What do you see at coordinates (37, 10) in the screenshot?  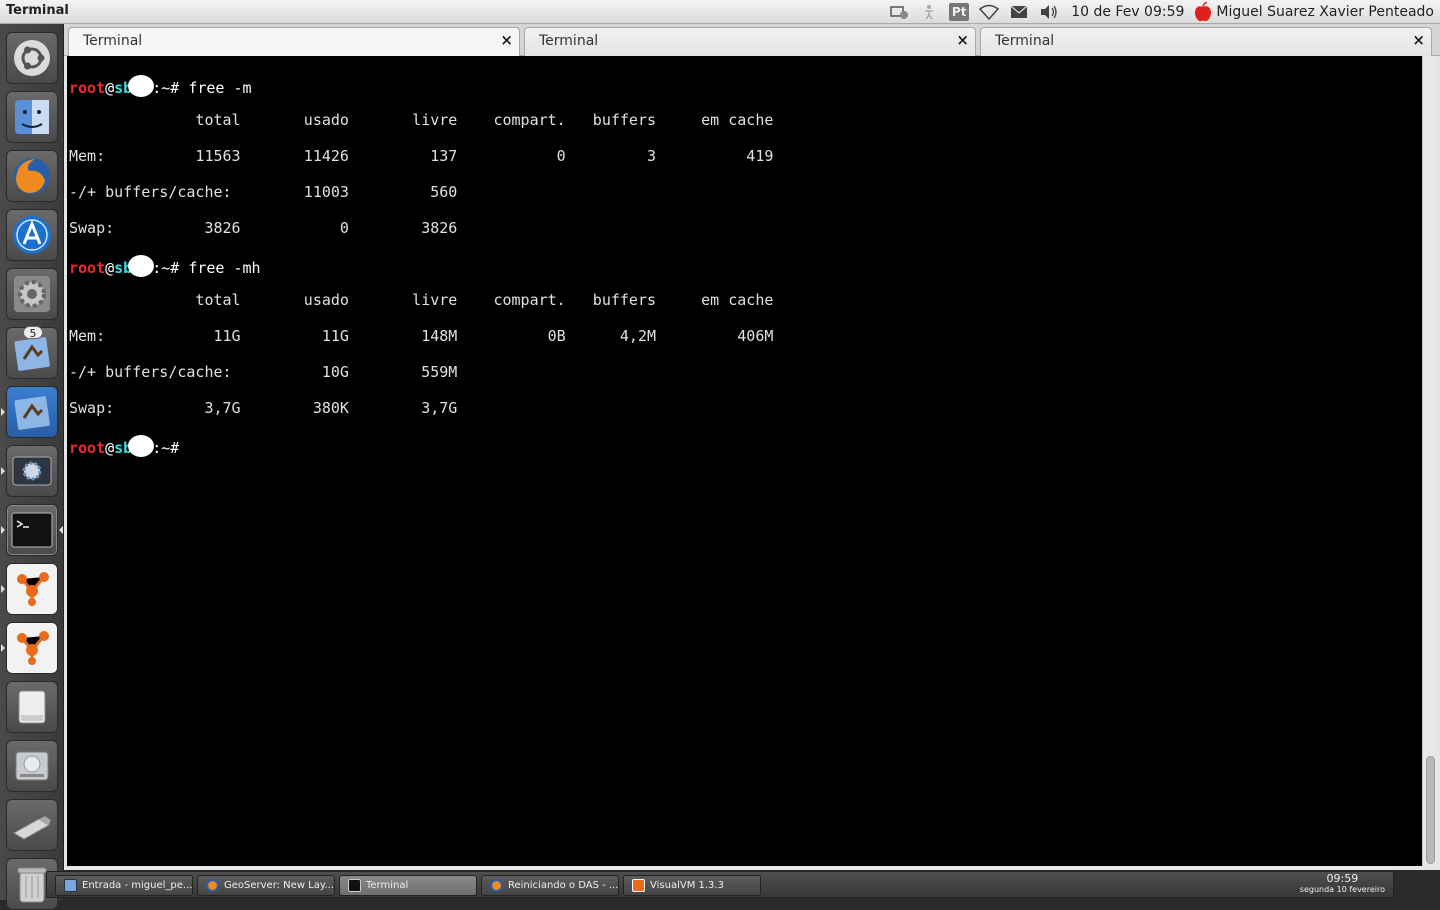 I see `app-title: Terminal` at bounding box center [37, 10].